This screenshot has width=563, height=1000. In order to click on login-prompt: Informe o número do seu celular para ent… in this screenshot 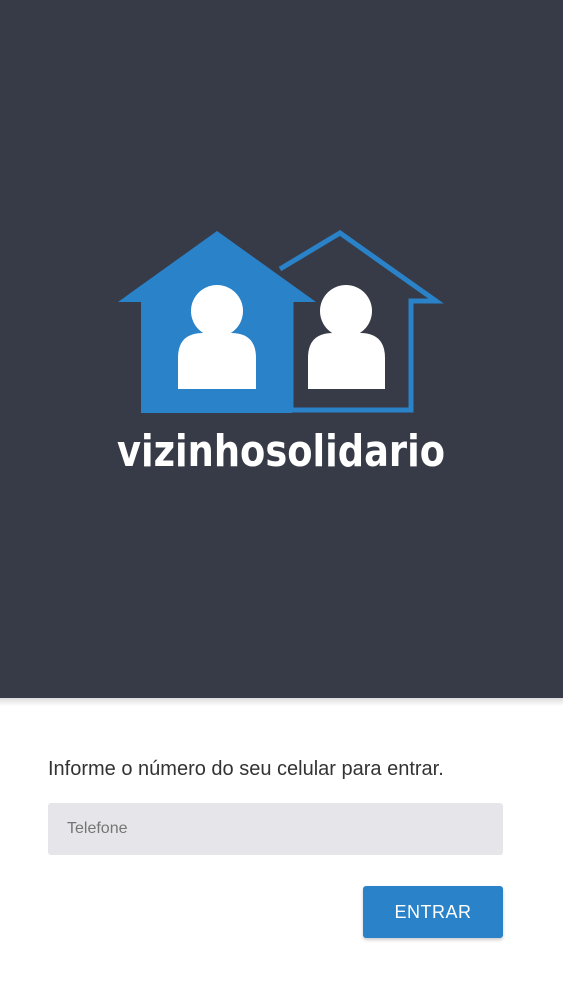, I will do `click(246, 769)`.